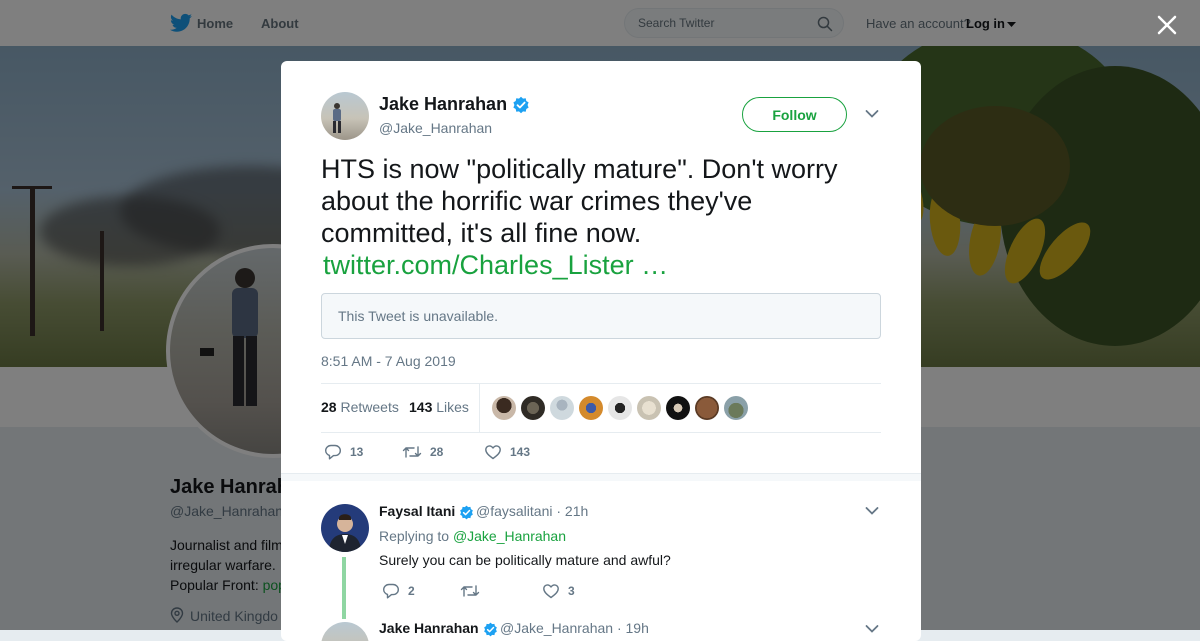  I want to click on retweet-action: 28, so click(422, 452).